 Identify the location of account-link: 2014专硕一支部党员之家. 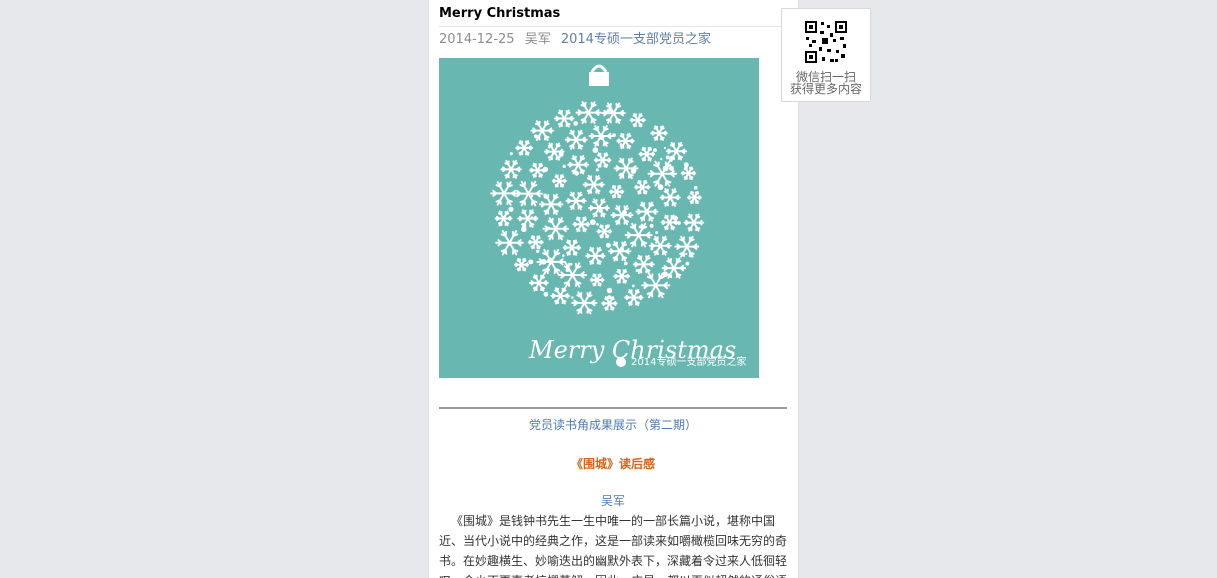
(636, 39).